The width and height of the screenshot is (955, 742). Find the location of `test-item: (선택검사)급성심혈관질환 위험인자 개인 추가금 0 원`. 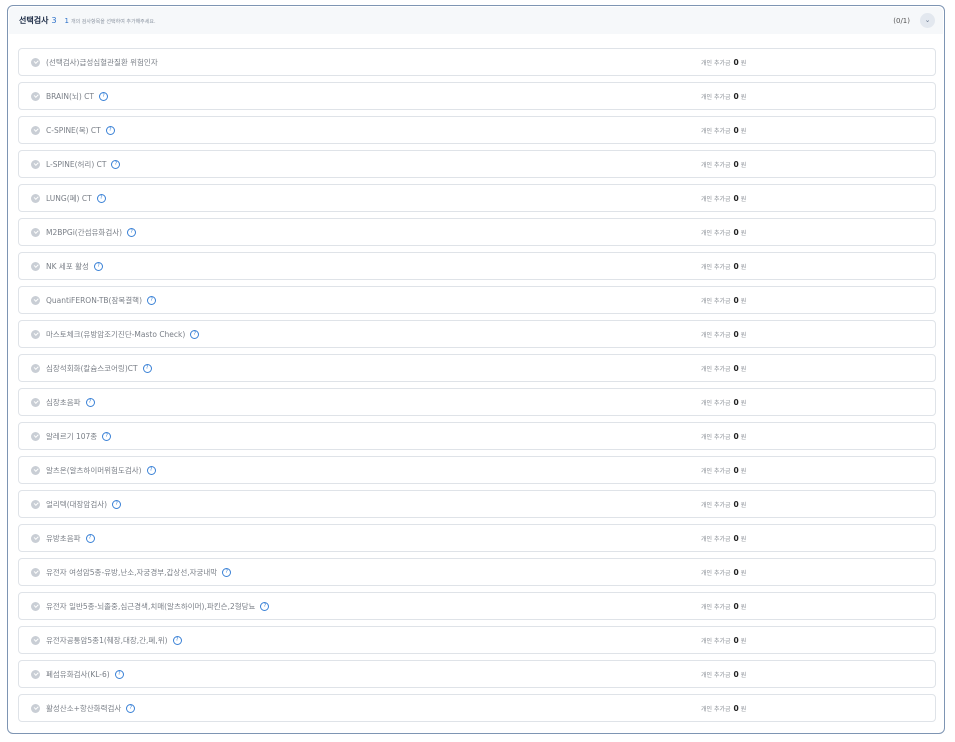

test-item: (선택검사)급성심혈관질환 위험인자 개인 추가금 0 원 is located at coordinates (477, 62).